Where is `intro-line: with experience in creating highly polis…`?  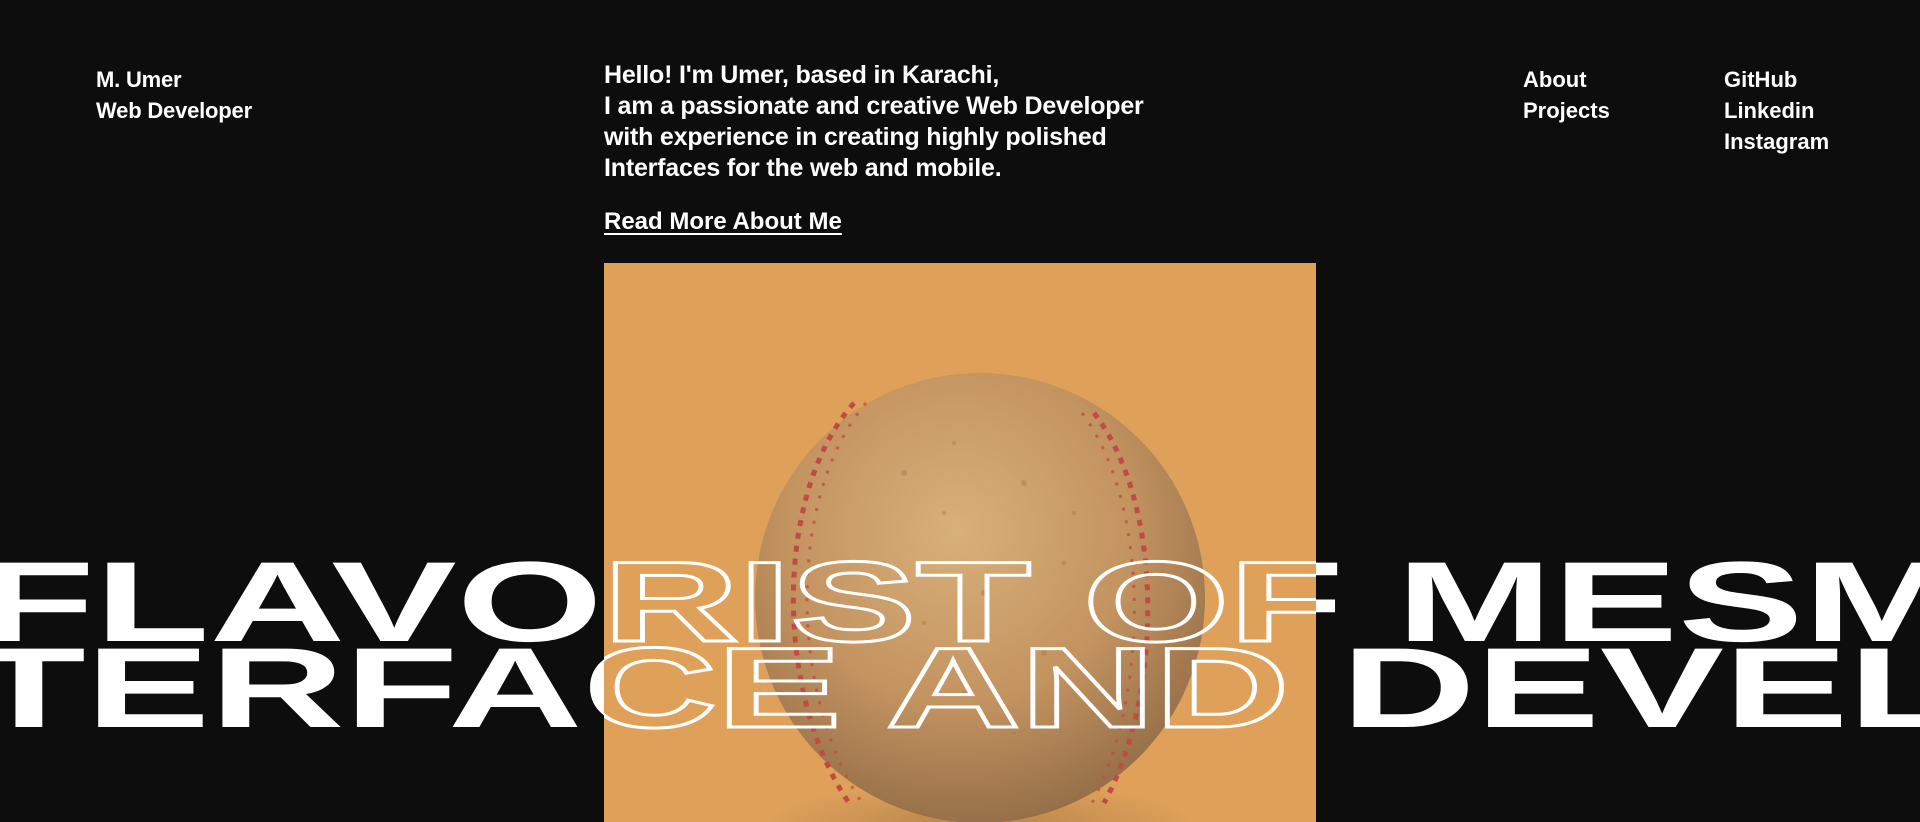
intro-line: with experience in creating highly polis… is located at coordinates (855, 137).